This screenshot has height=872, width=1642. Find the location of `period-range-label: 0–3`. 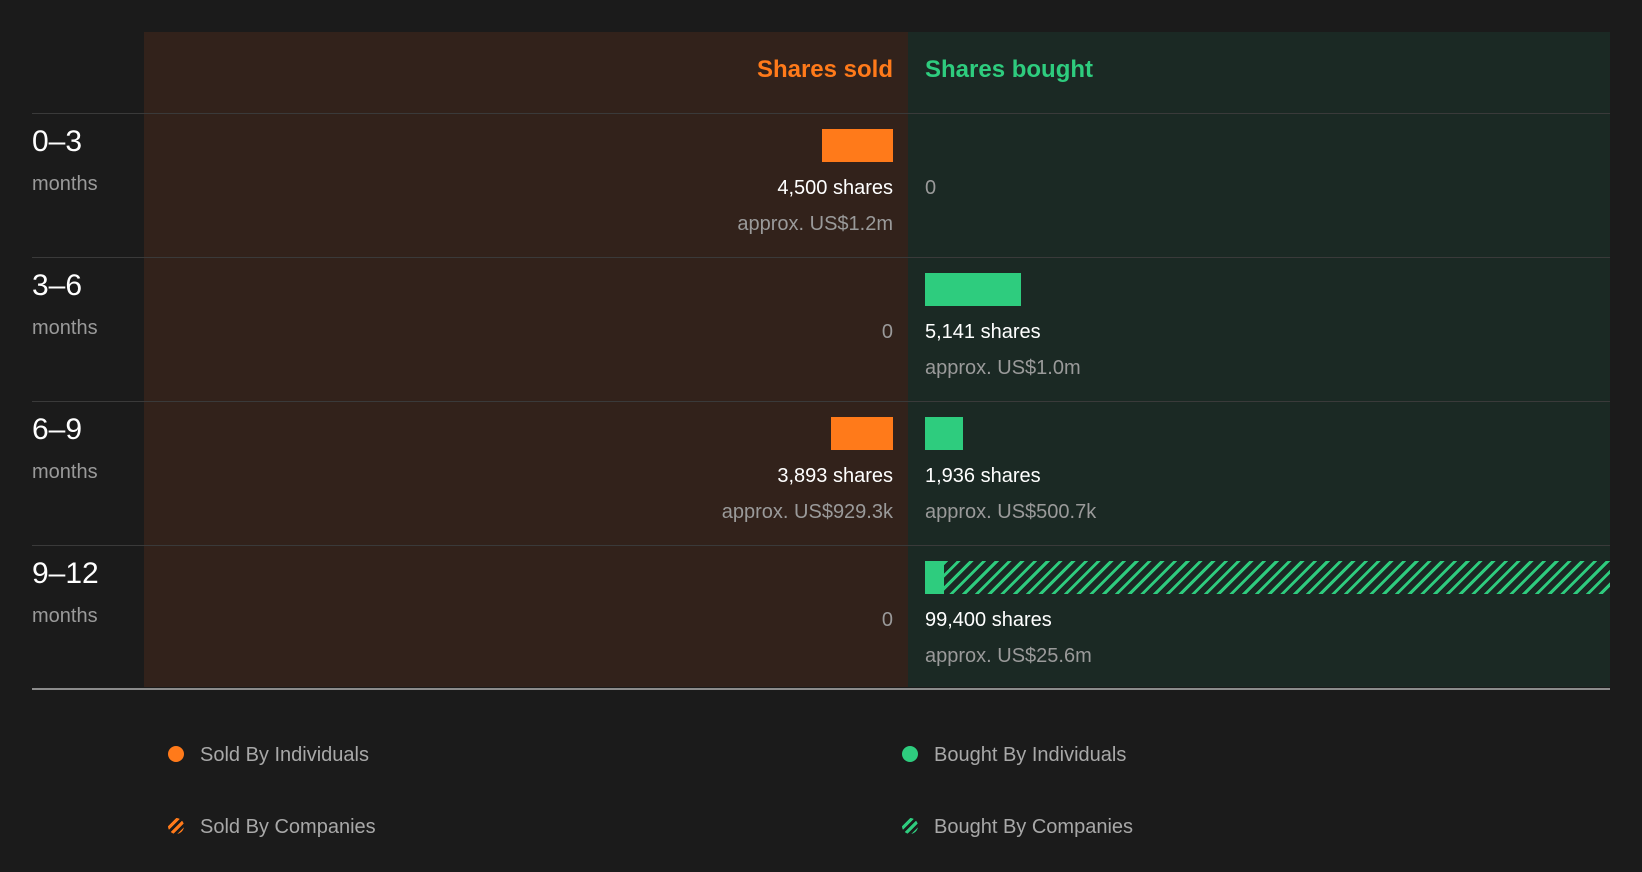

period-range-label: 0–3 is located at coordinates (57, 141).